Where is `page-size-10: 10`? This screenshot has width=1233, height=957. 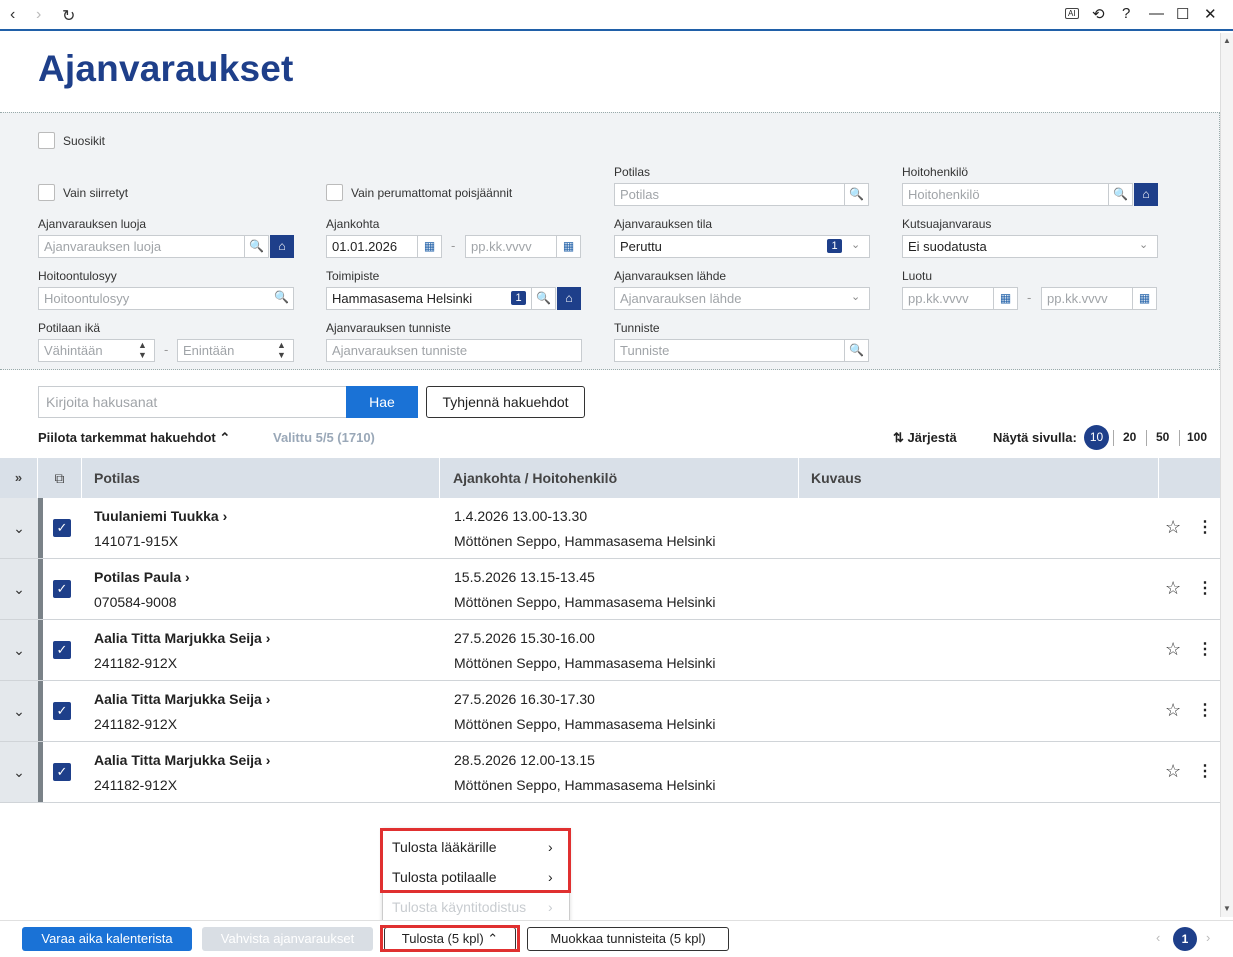 page-size-10: 10 is located at coordinates (1096, 437).